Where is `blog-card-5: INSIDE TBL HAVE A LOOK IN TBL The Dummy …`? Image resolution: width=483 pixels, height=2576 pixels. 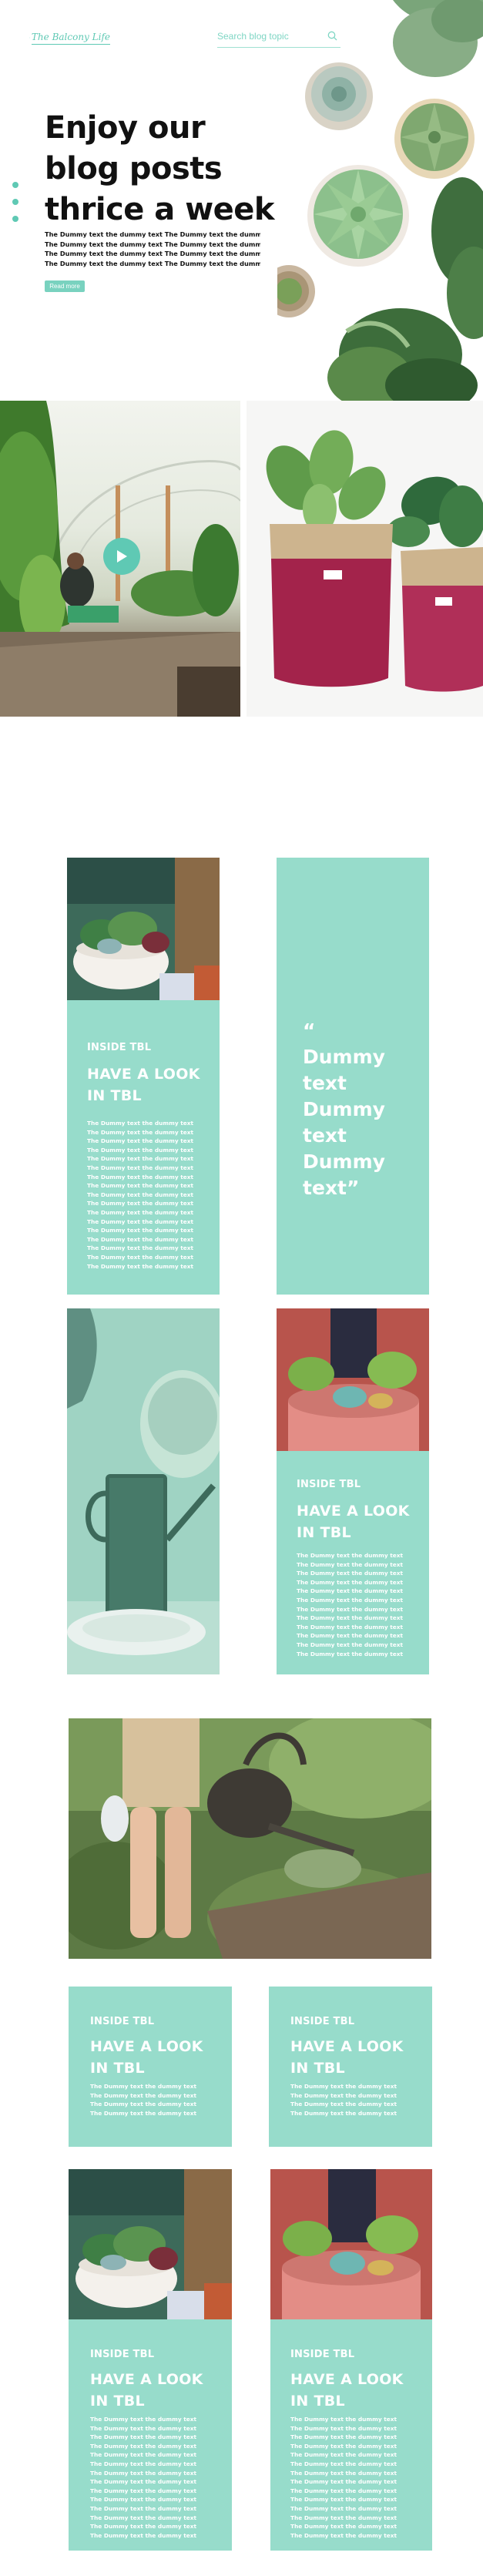 blog-card-5: INSIDE TBL HAVE A LOOK IN TBL The Dummy … is located at coordinates (150, 2435).